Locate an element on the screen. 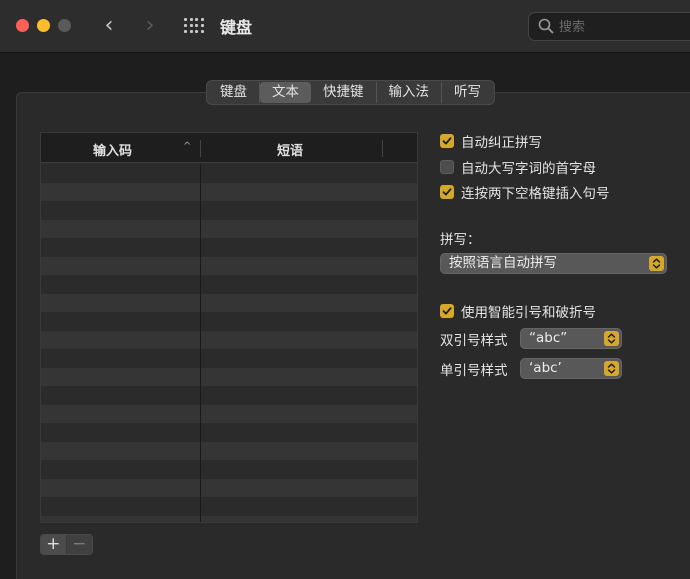  column-header-code: 输入码 is located at coordinates (112, 149).